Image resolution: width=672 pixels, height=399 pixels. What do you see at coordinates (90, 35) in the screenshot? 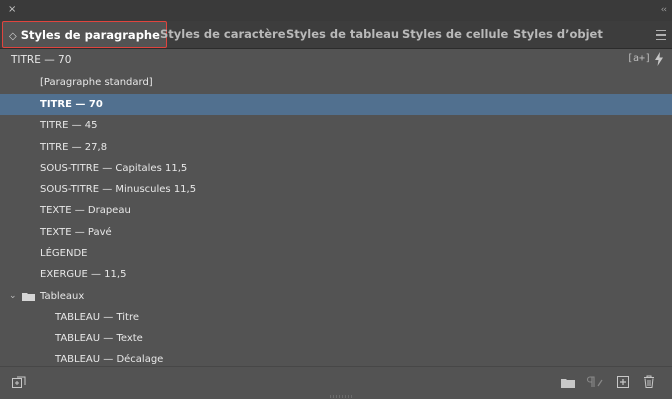
I see `tab-label: Styles de paragraphe` at bounding box center [90, 35].